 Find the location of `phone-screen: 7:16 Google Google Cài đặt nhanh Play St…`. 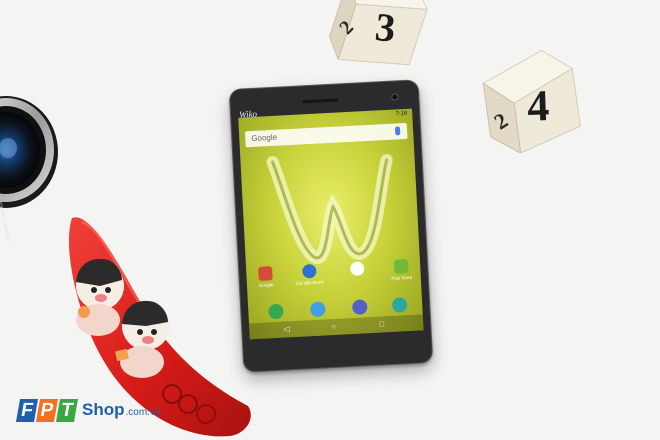

phone-screen: 7:16 Google Google Cài đặt nhanh Play St… is located at coordinates (331, 224).